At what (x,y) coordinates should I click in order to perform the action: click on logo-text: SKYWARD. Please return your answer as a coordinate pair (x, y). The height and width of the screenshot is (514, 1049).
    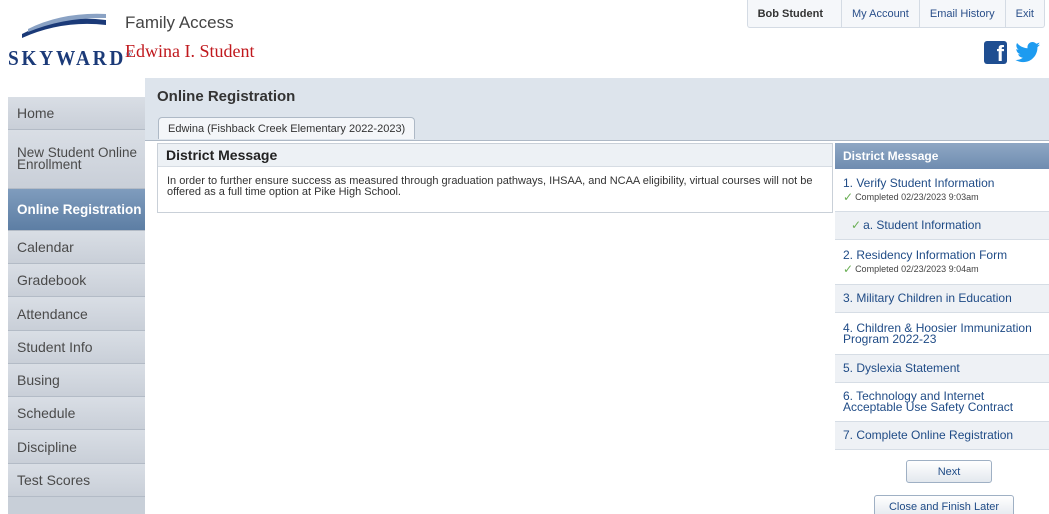
    Looking at the image, I should click on (67, 58).